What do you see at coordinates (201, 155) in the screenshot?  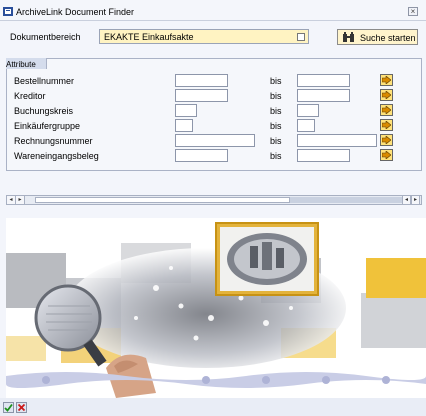 I see `wareneingangsbeleg-from-input` at bounding box center [201, 155].